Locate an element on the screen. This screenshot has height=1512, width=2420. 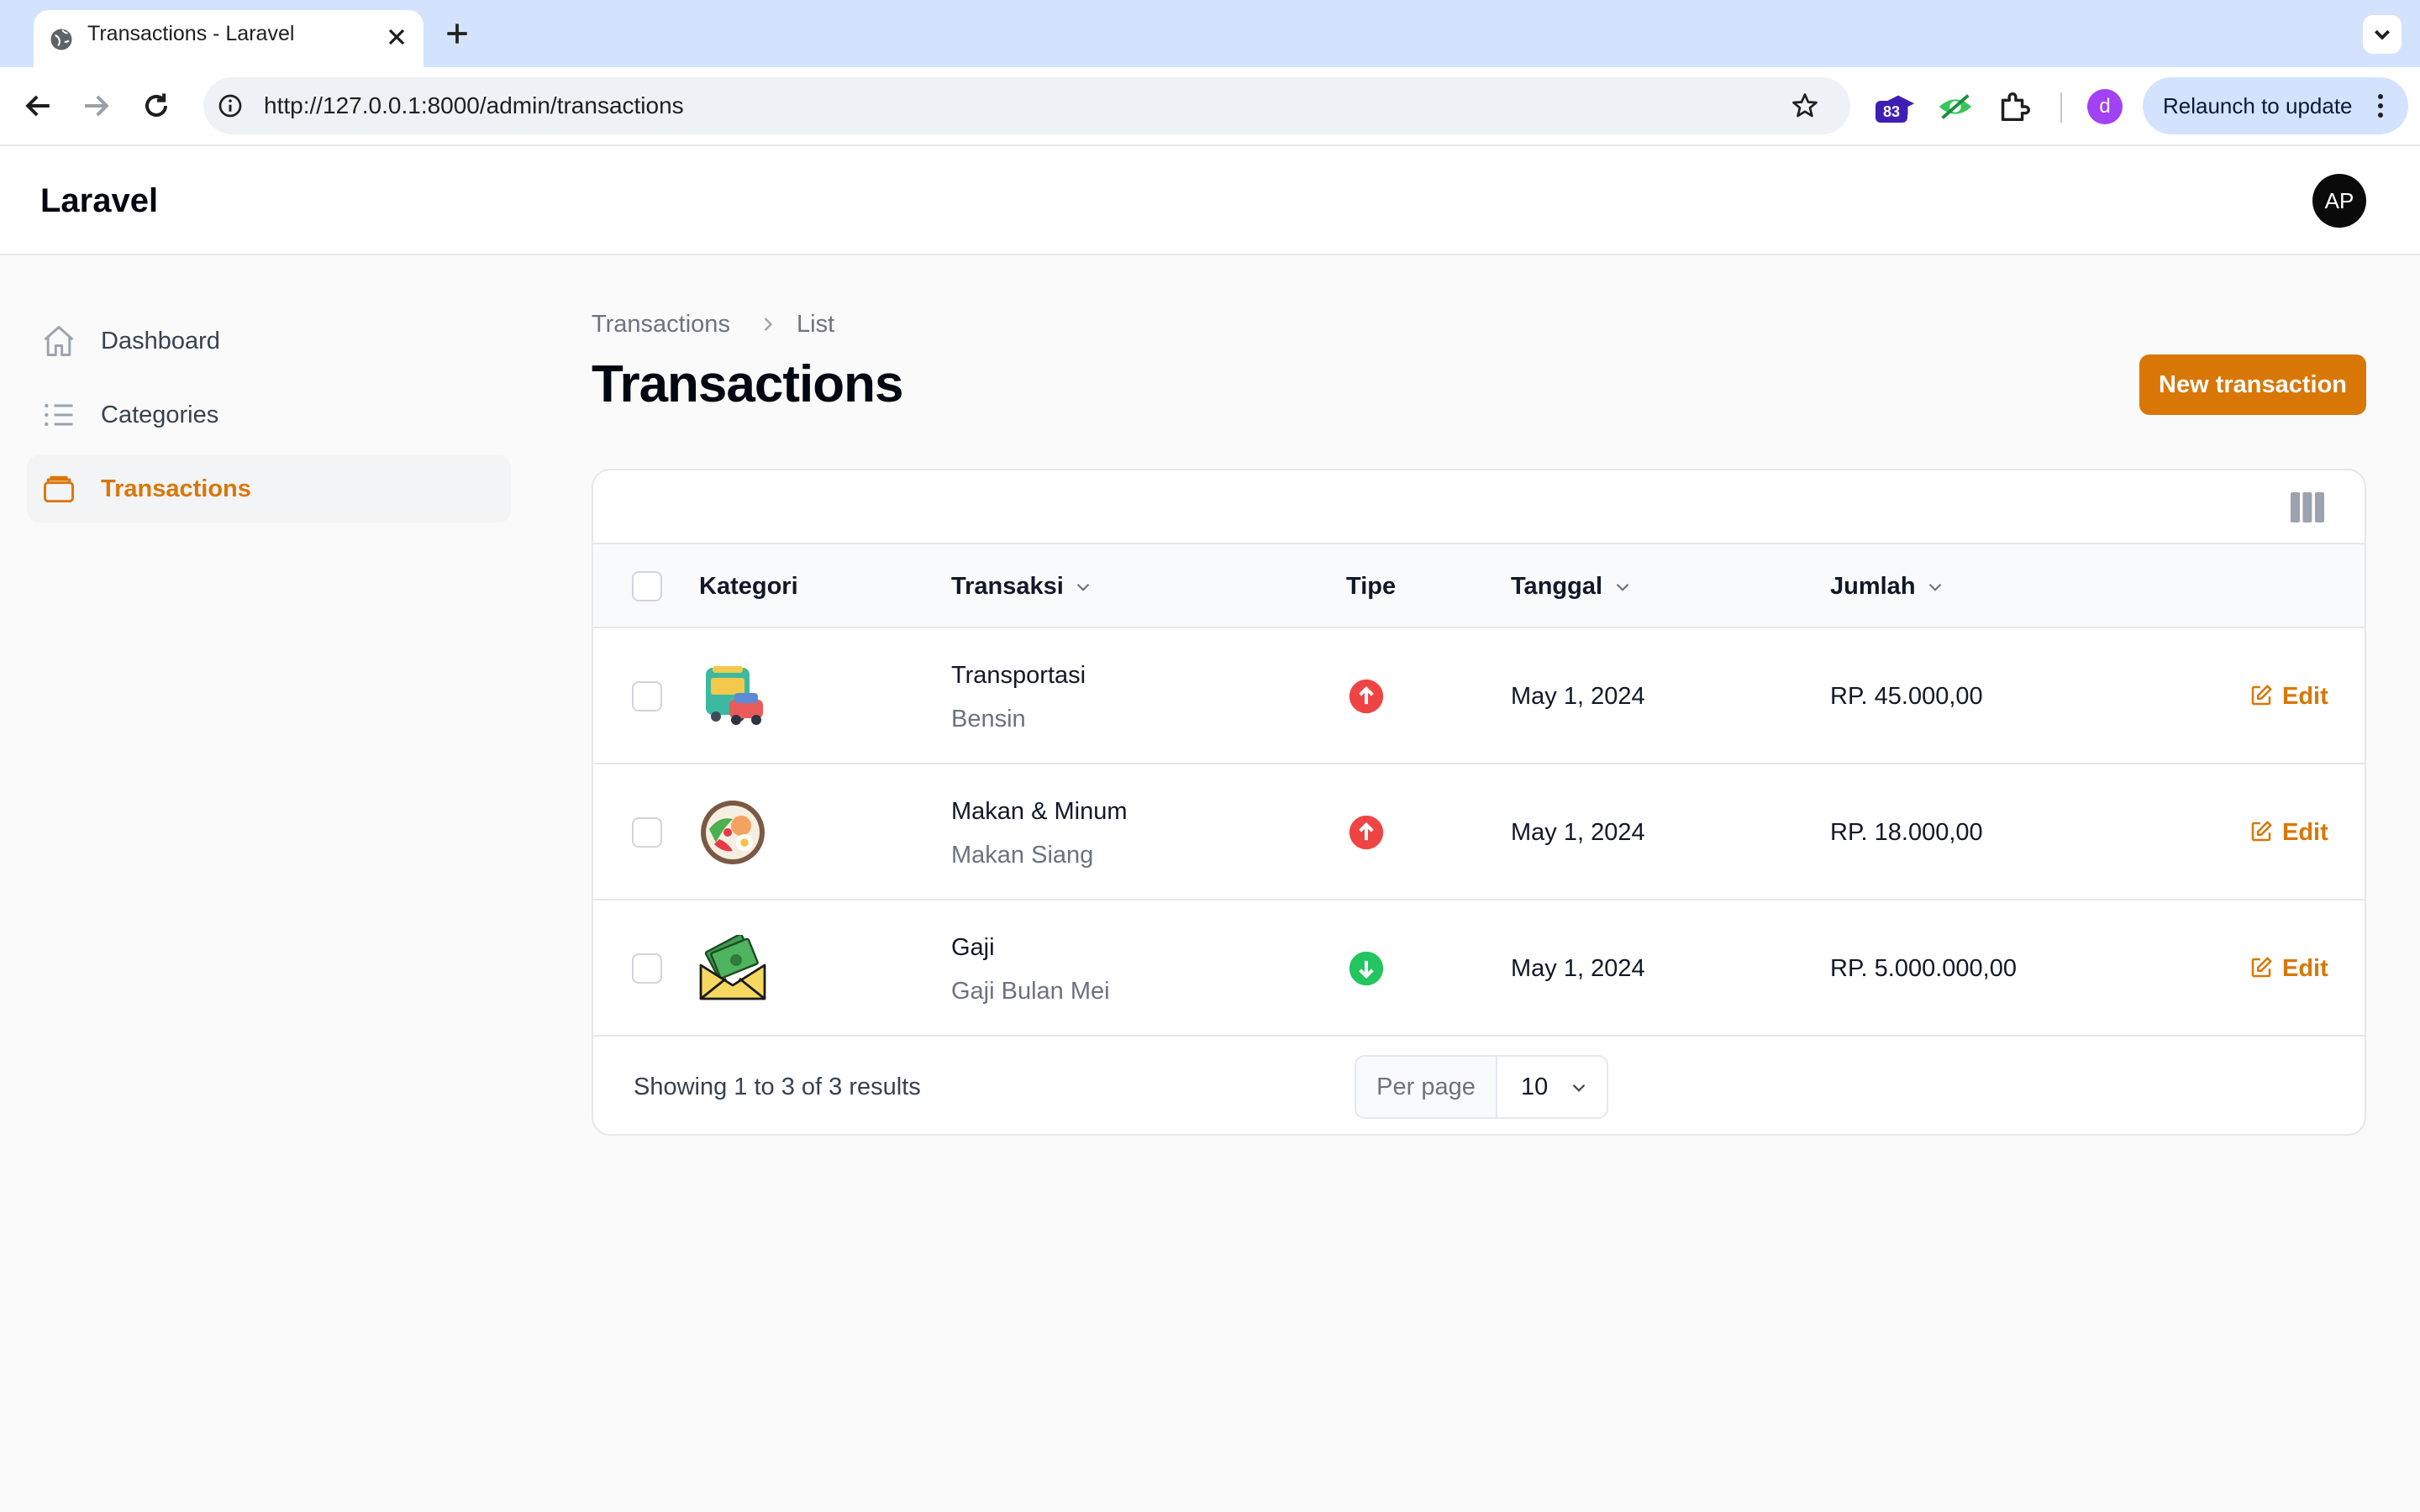
transaction-description: Makan Siang is located at coordinates (1022, 855).